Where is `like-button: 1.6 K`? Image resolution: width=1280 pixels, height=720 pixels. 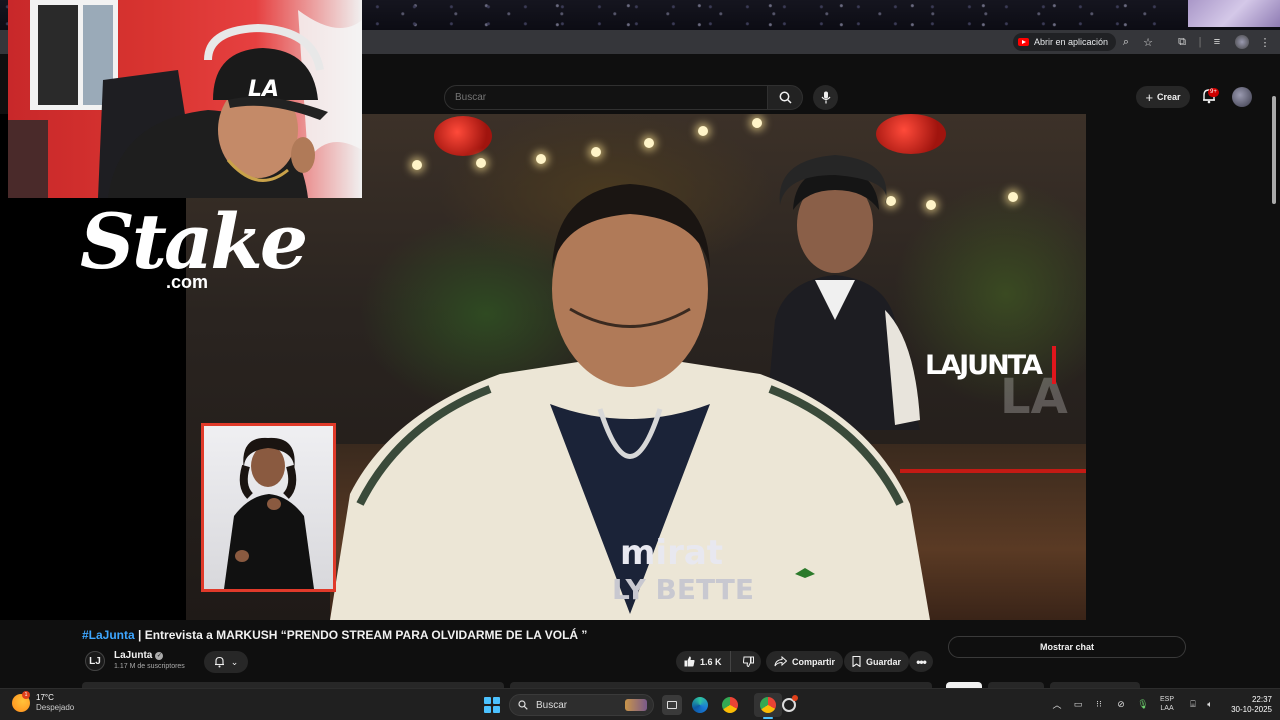 like-button: 1.6 K is located at coordinates (703, 661).